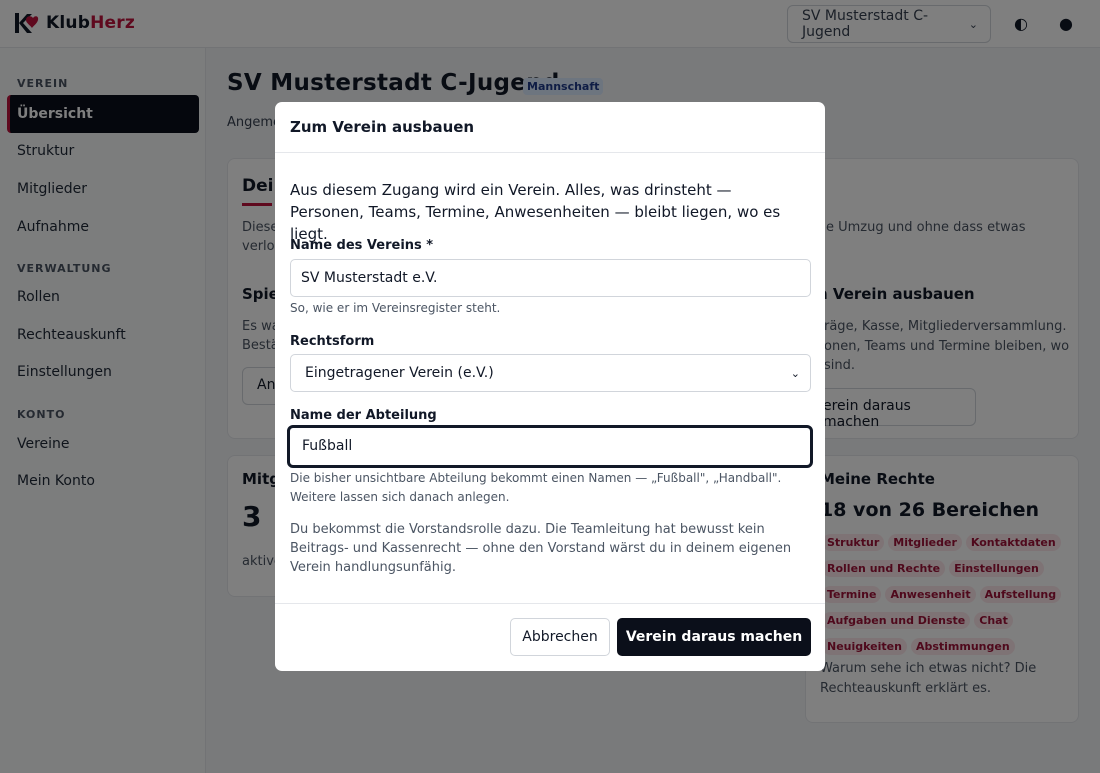  Describe the element at coordinates (382, 127) in the screenshot. I see `dialog-title: Zum Verein ausbauen` at that location.